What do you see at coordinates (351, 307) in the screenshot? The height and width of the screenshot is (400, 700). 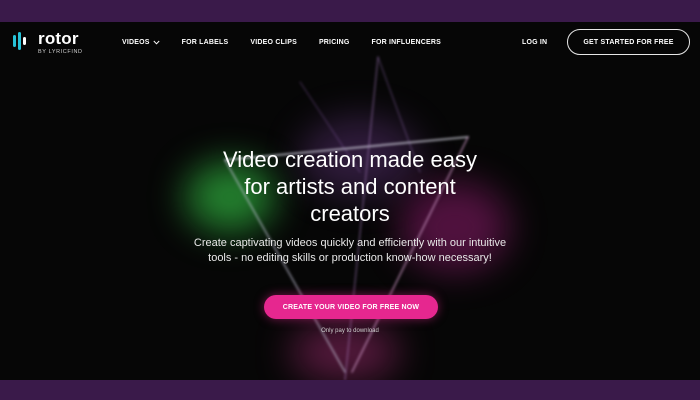 I see `create-video-button: CREATE YOUR VIDEO FOR FREE NOW` at bounding box center [351, 307].